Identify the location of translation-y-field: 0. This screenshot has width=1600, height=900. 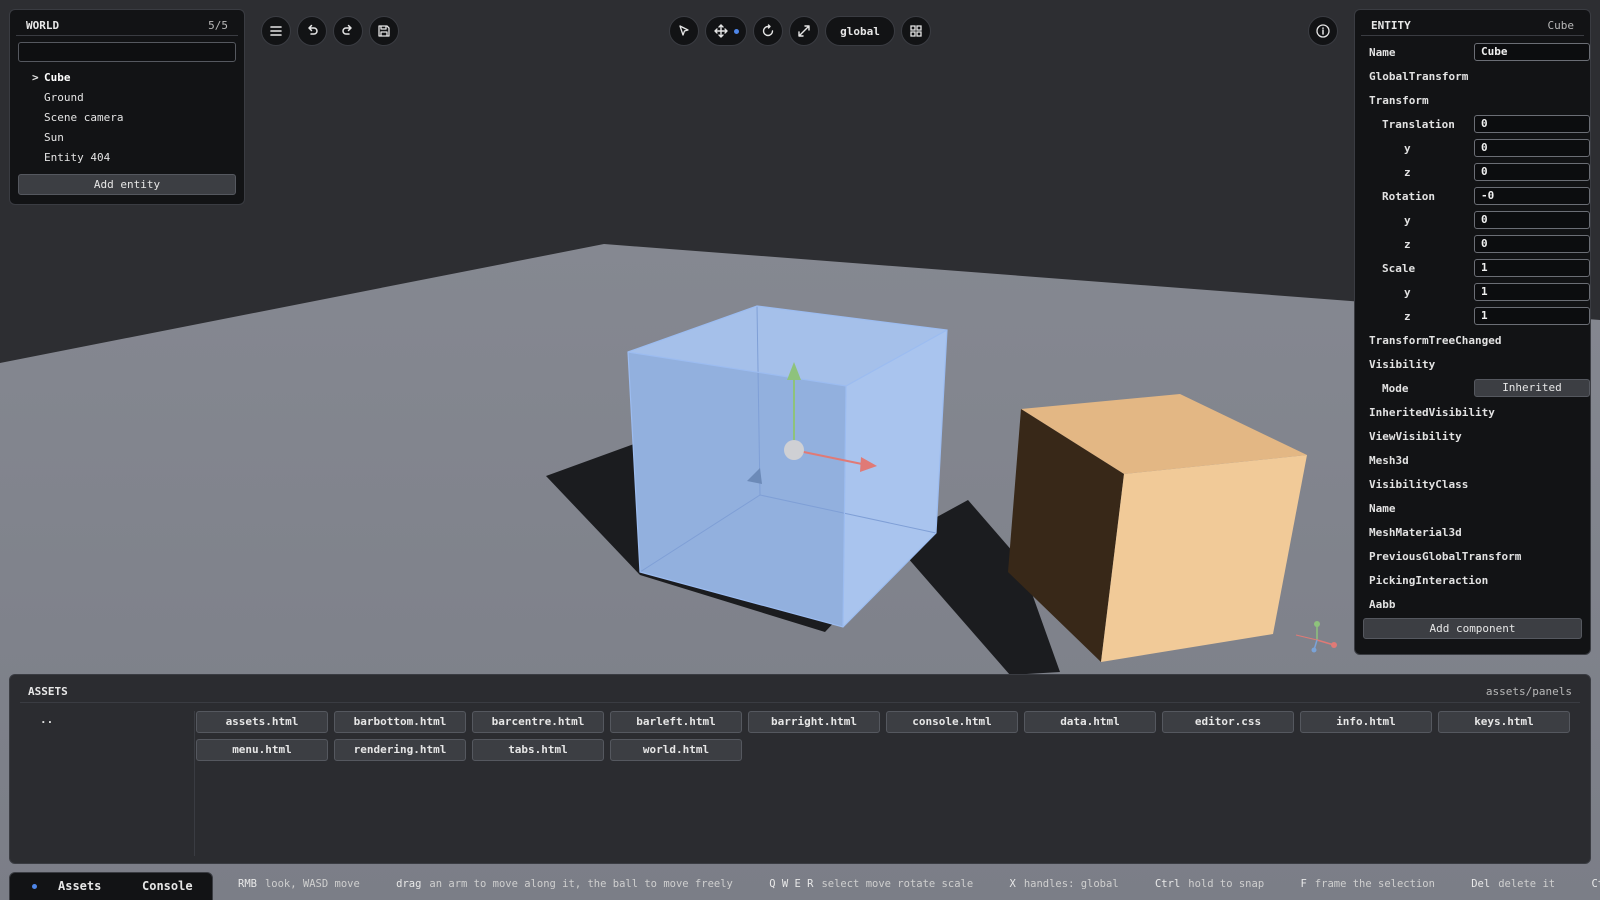
(1532, 148).